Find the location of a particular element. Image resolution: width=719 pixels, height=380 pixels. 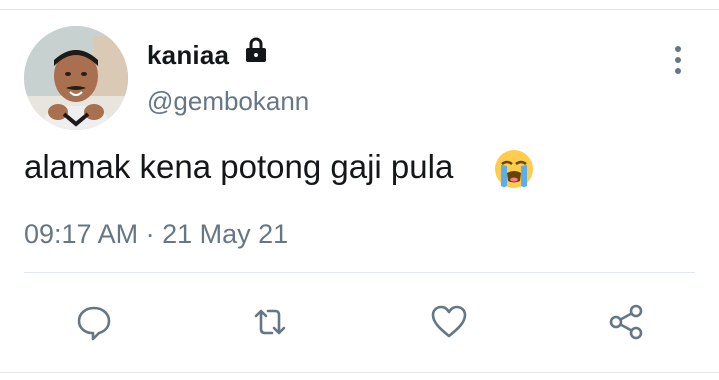

speech-bubble-icon is located at coordinates (94, 323).